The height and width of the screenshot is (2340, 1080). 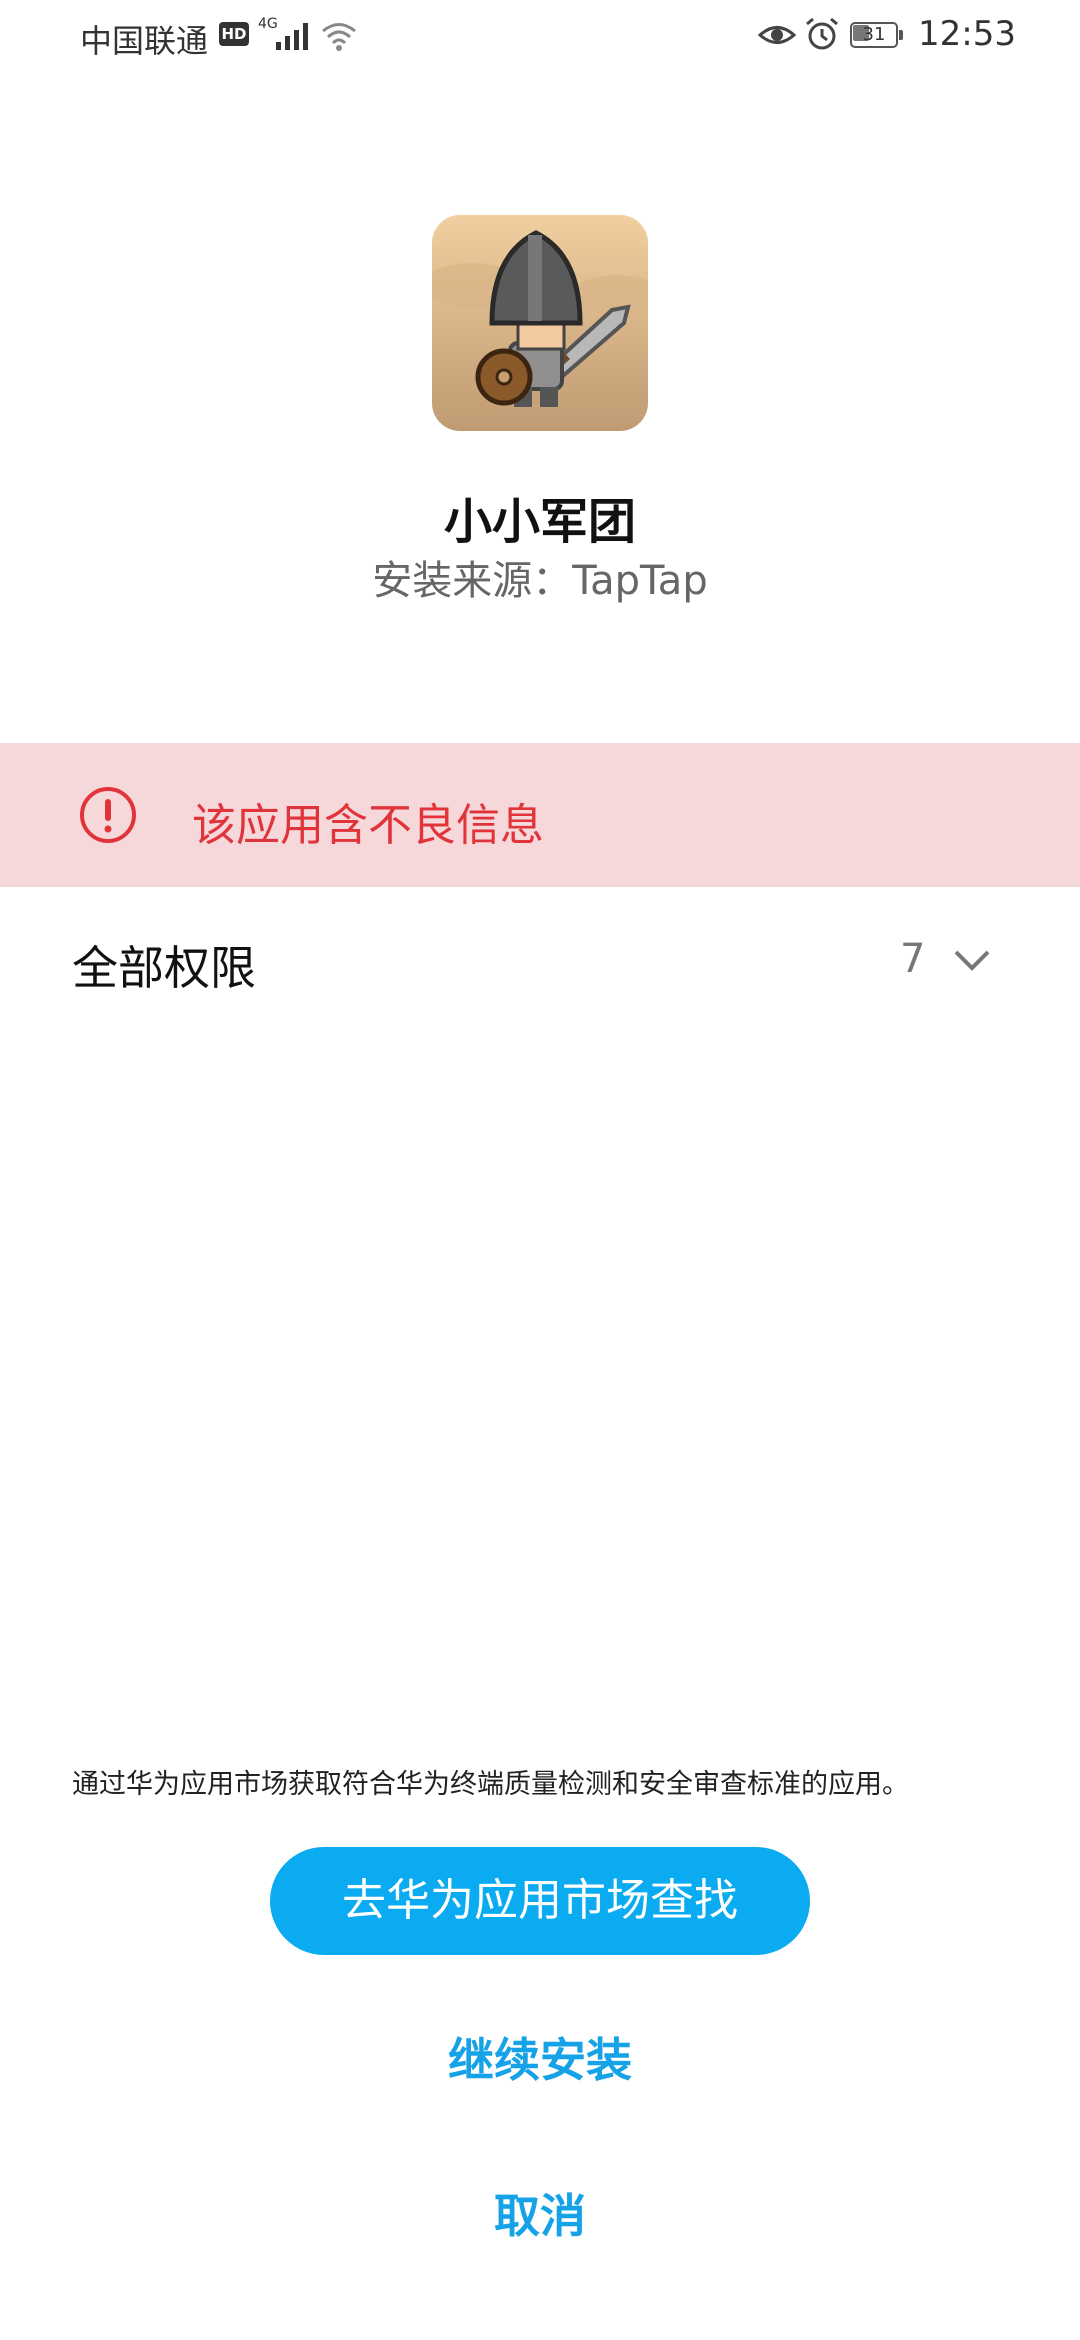 I want to click on status-bar: 中国联通 HD 4G 31 12:53, so click(x=540, y=36).